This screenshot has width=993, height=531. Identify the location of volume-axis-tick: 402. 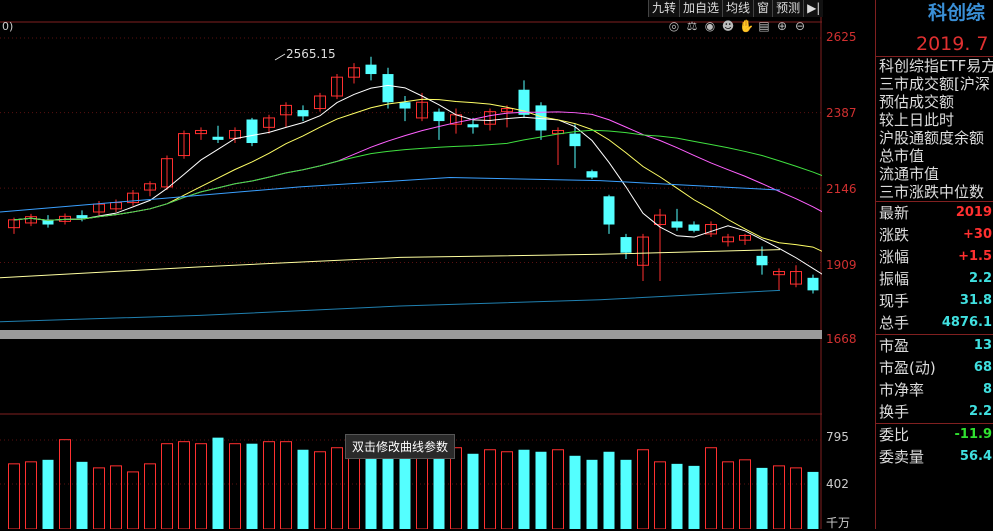
(837, 484).